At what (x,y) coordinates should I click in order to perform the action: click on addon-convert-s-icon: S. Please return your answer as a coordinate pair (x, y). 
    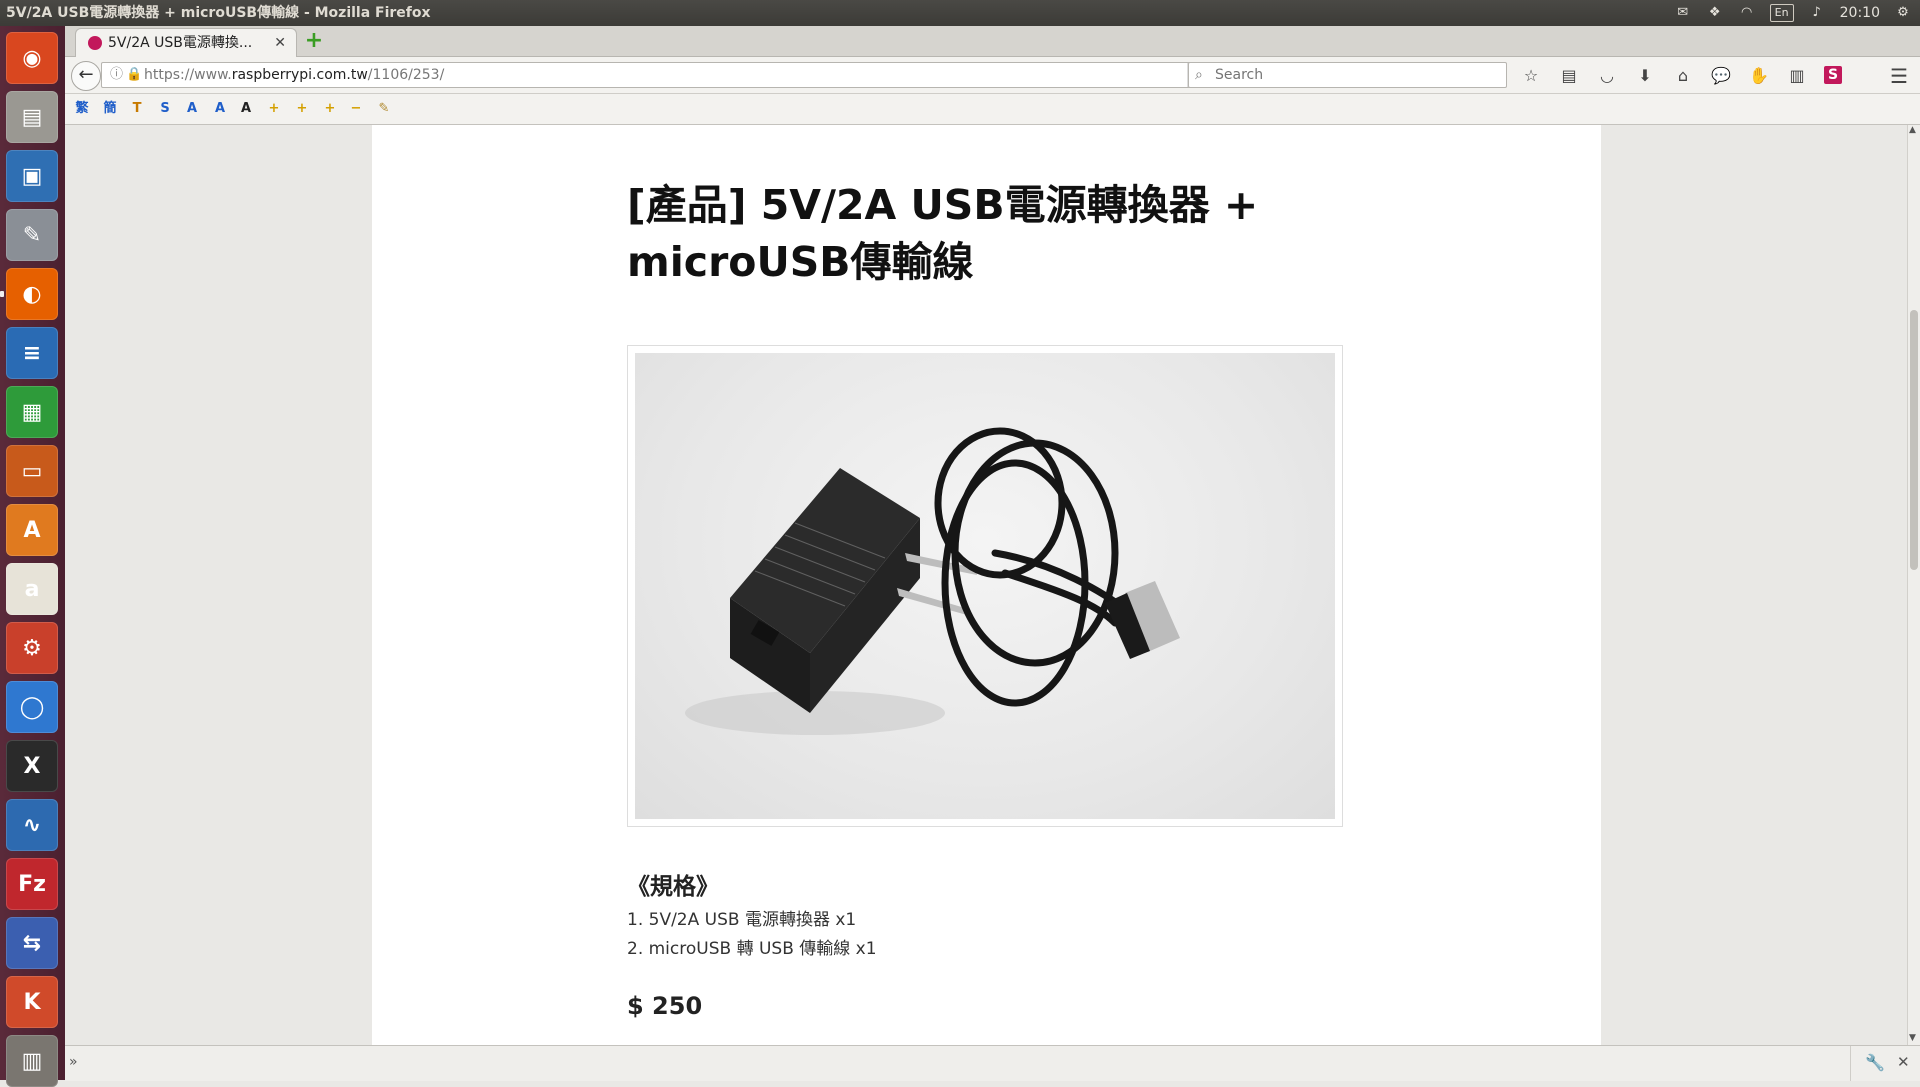
    Looking at the image, I should click on (165, 109).